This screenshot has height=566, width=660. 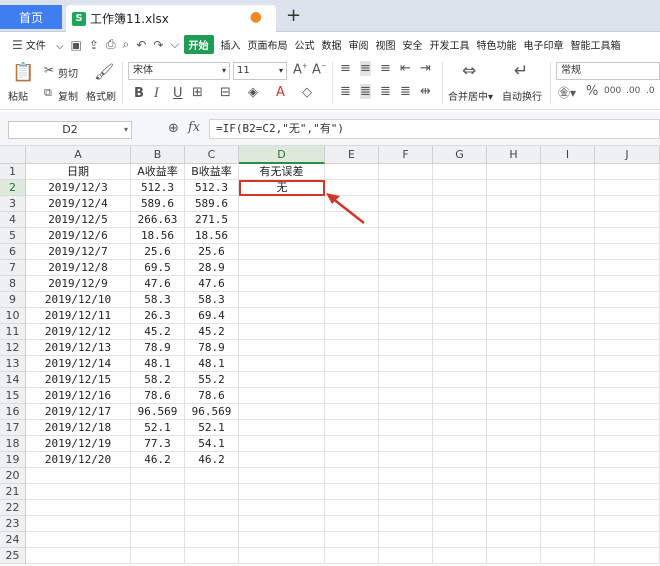 What do you see at coordinates (158, 332) in the screenshot?
I see `table-cell: 45.2` at bounding box center [158, 332].